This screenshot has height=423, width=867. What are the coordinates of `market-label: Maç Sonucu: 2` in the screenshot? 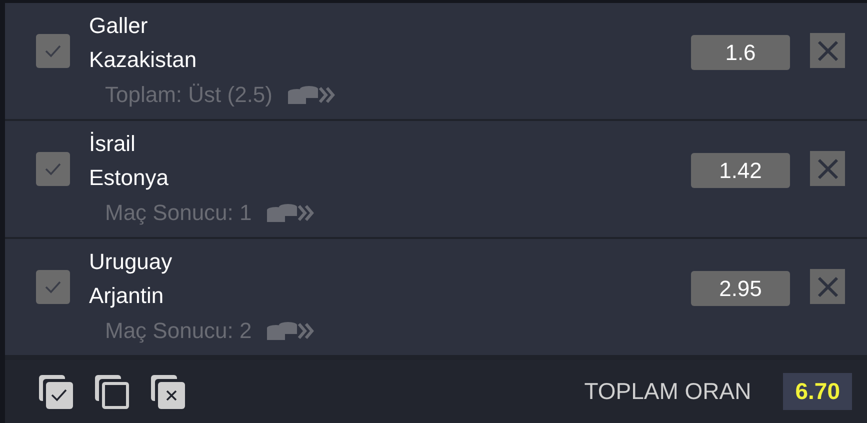 It's located at (178, 331).